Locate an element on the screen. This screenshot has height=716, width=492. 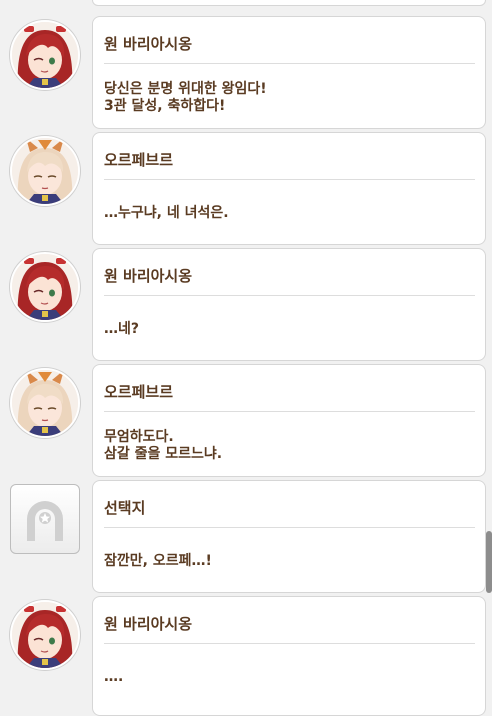
message-text: …누구냐, 네 녀석은. is located at coordinates (166, 213).